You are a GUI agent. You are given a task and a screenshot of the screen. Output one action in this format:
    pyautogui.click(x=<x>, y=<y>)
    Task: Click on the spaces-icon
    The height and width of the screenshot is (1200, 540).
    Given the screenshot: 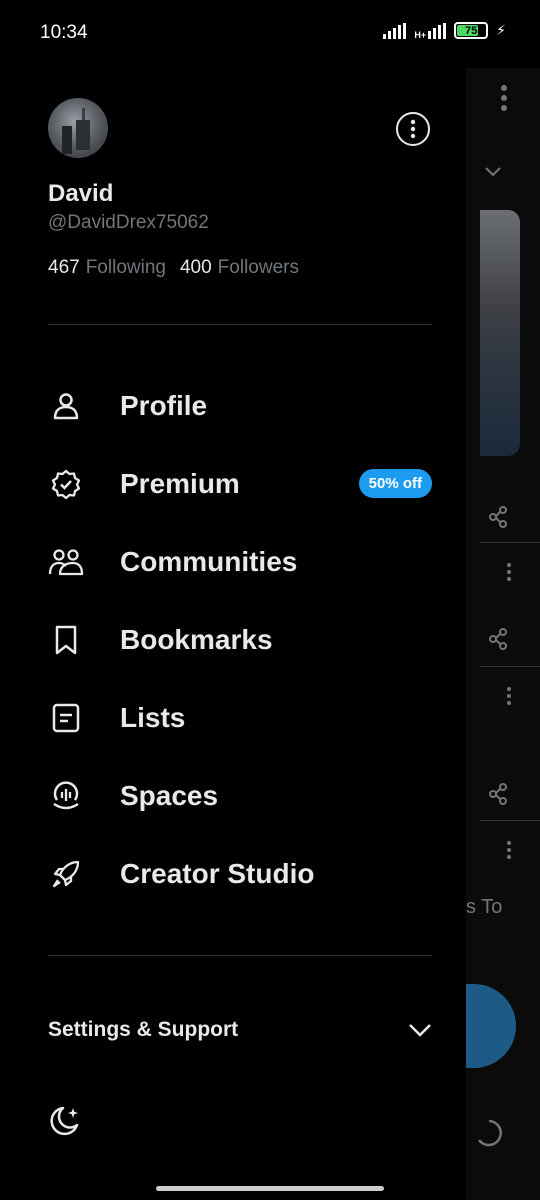 What is the action you would take?
    pyautogui.click(x=66, y=796)
    